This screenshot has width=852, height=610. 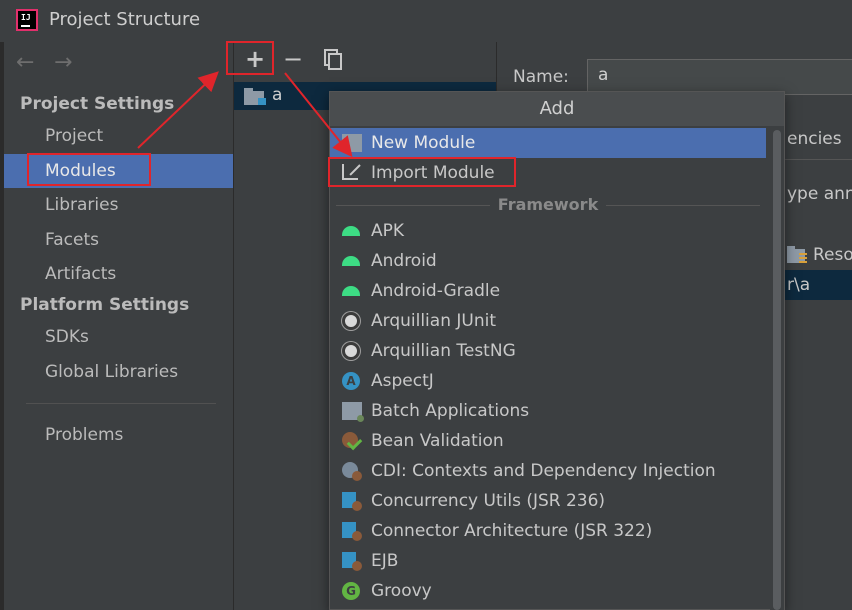 I want to click on import-module-highlight-box, so click(x=422, y=172).